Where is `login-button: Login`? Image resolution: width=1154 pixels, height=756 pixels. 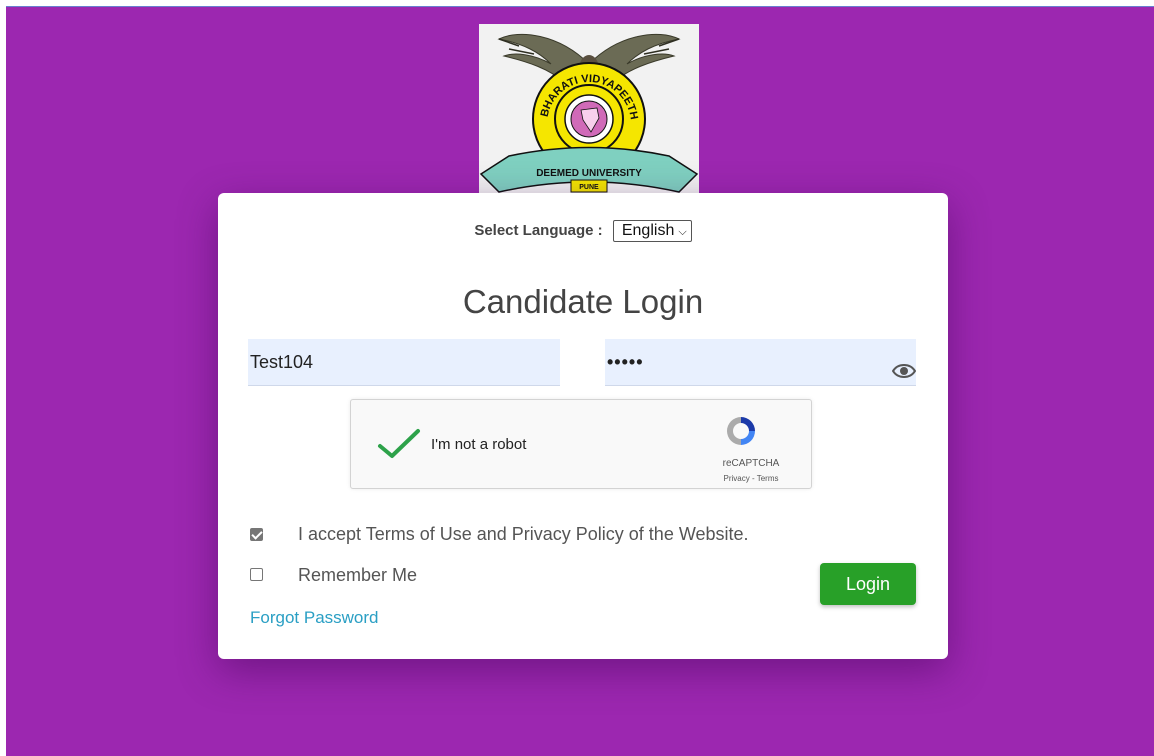 login-button: Login is located at coordinates (868, 584).